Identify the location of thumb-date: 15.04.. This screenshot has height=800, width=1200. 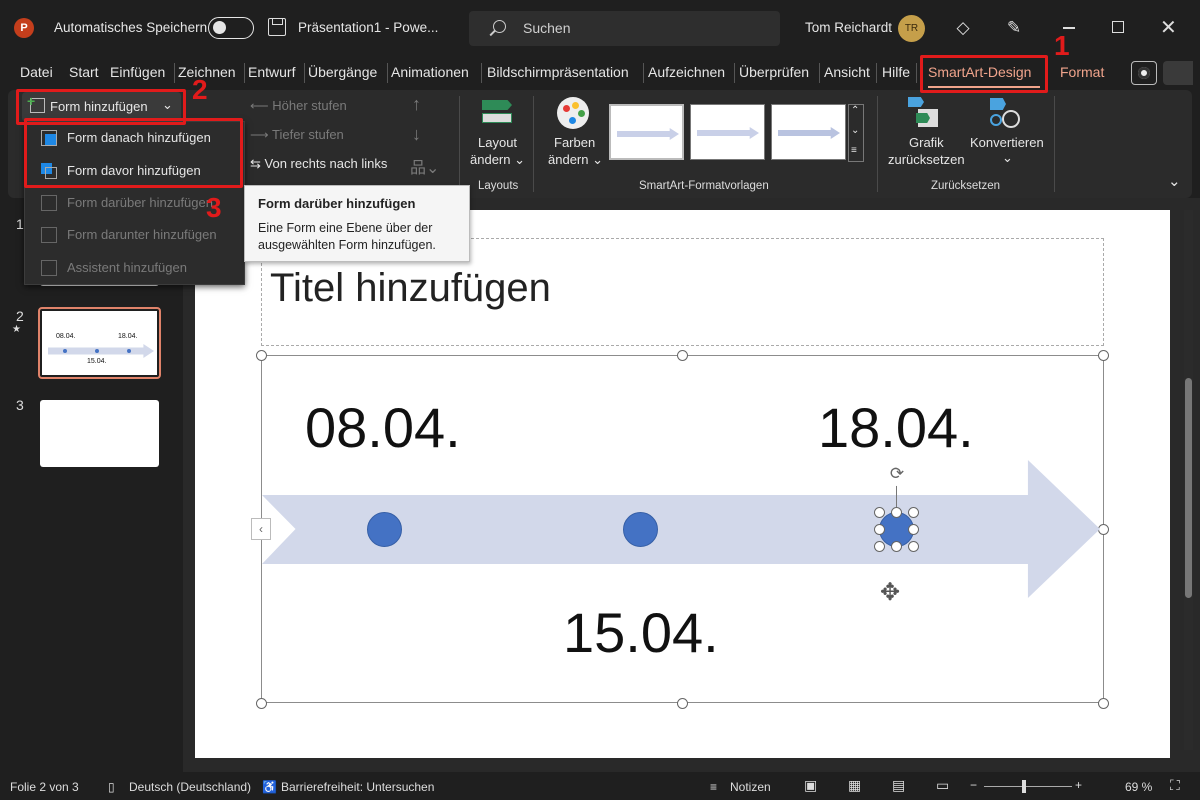
(97, 361).